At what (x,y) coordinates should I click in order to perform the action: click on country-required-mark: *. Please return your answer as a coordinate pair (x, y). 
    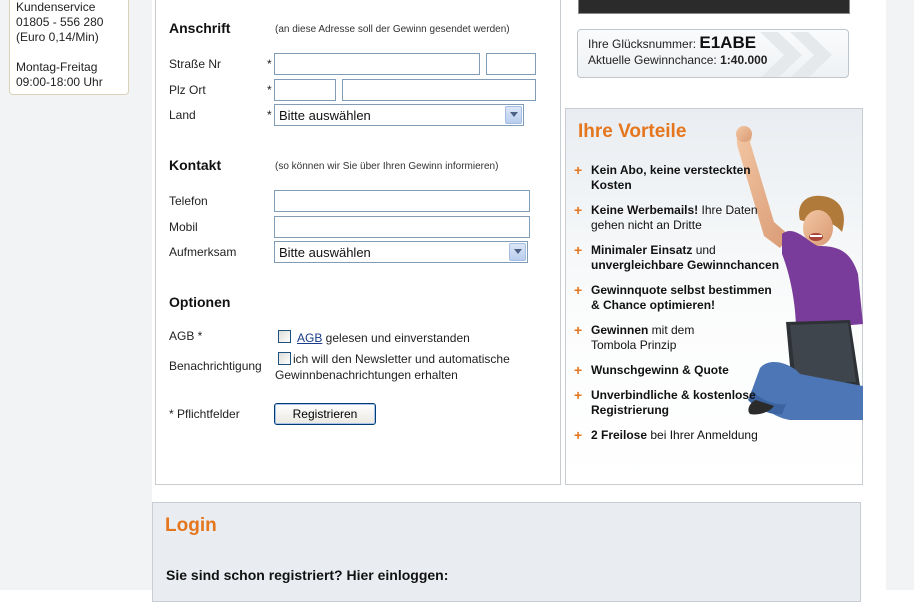
    Looking at the image, I should click on (269, 115).